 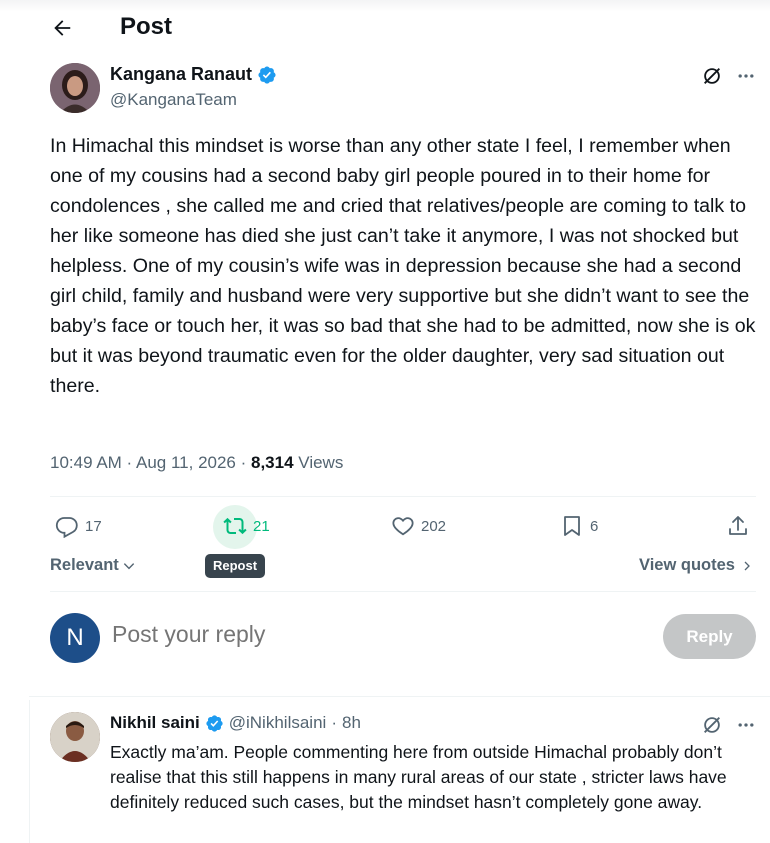 I want to click on like-action: 202, so click(x=418, y=526).